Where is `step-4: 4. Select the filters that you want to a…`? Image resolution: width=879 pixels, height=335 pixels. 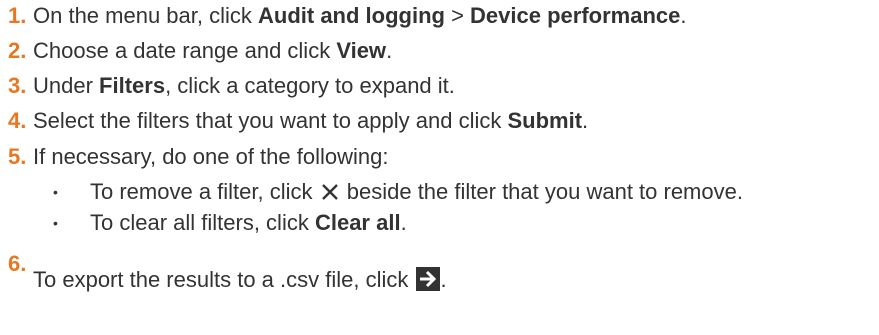
step-4: 4. Select the filters that you want to a… is located at coordinates (440, 128).